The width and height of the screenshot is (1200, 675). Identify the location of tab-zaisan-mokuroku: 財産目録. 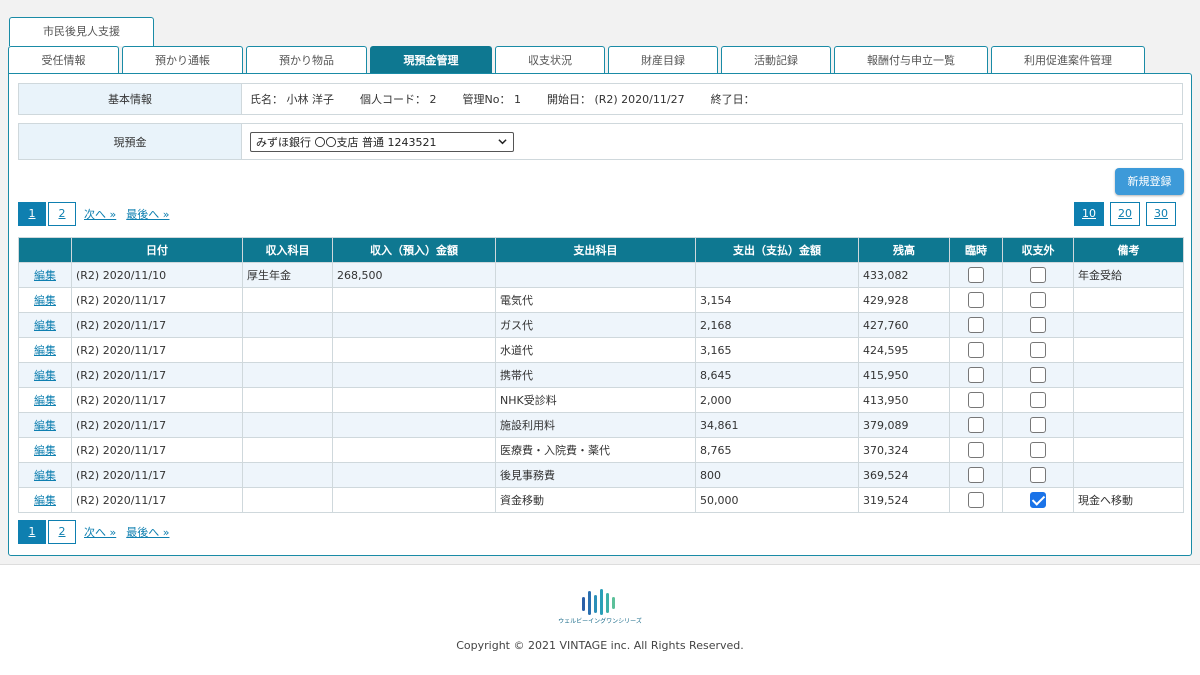
(663, 60).